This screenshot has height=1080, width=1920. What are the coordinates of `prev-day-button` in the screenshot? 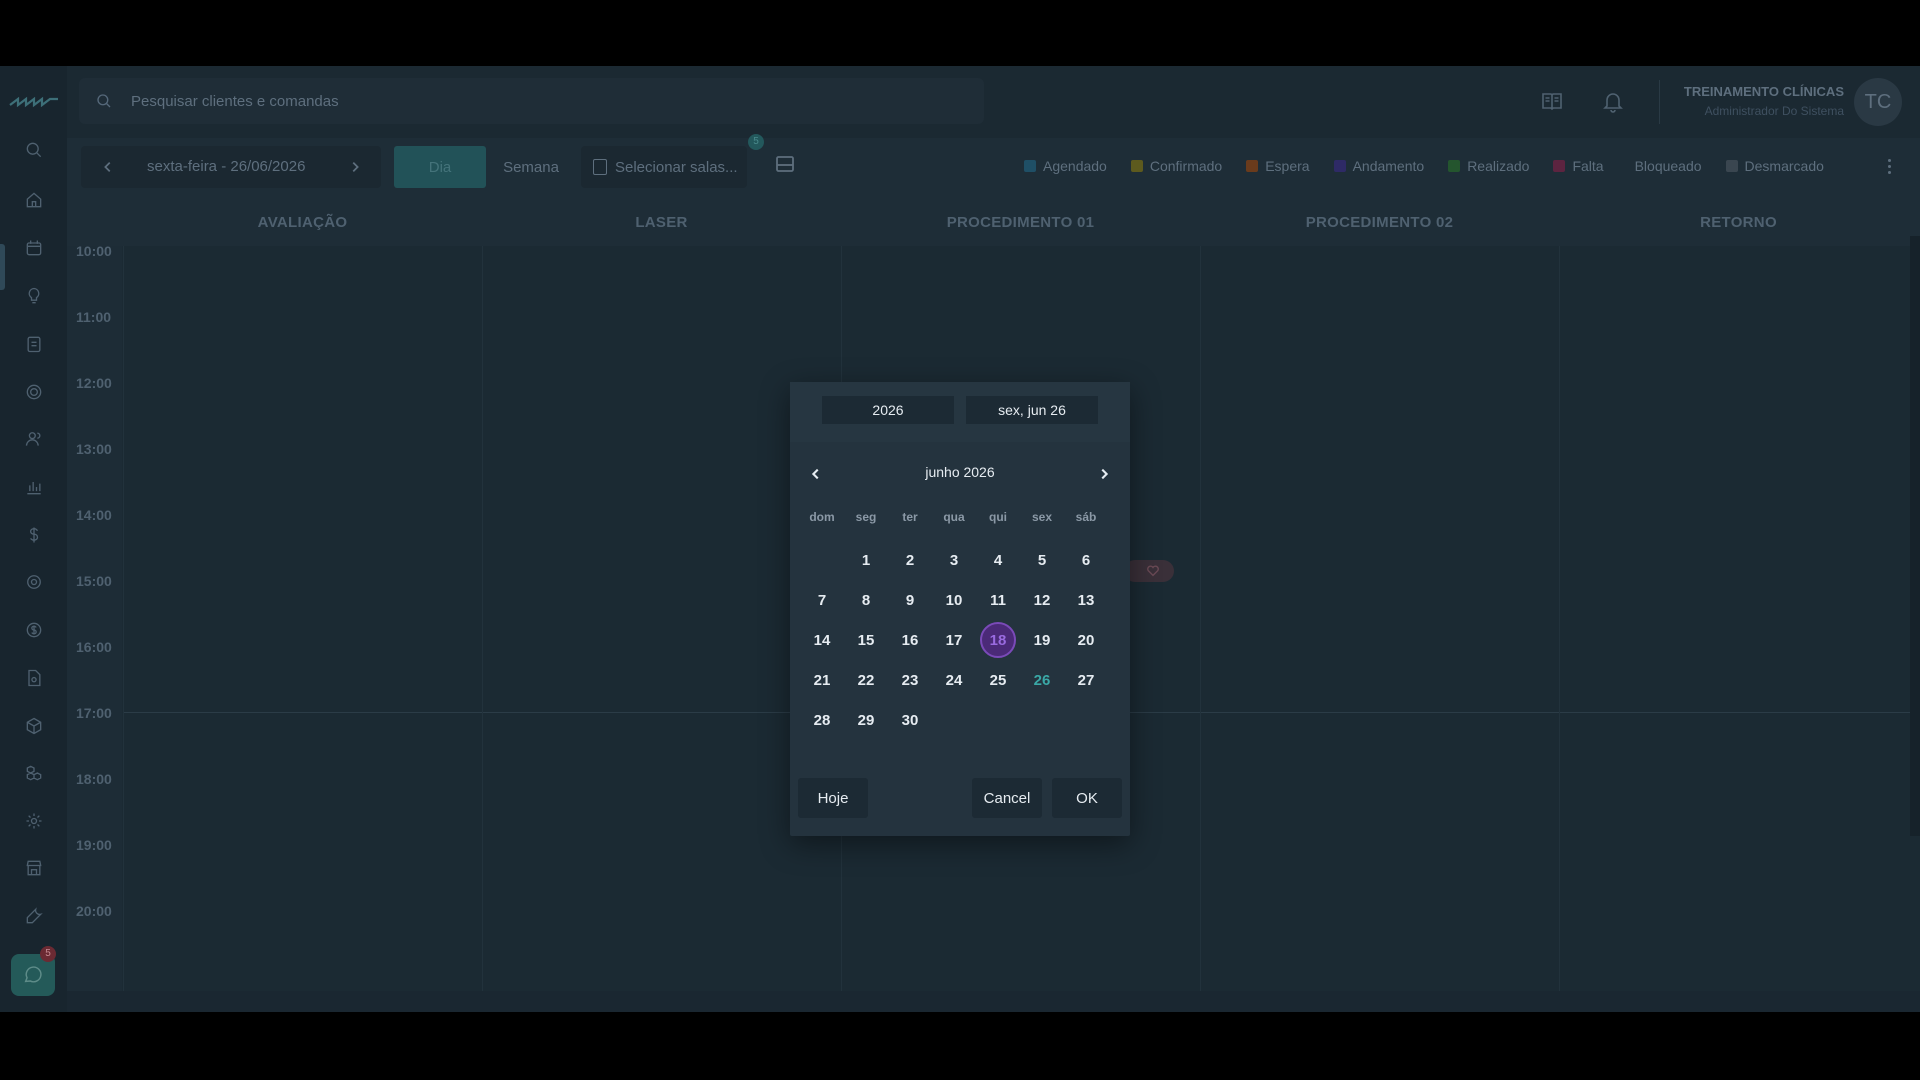 It's located at (108, 167).